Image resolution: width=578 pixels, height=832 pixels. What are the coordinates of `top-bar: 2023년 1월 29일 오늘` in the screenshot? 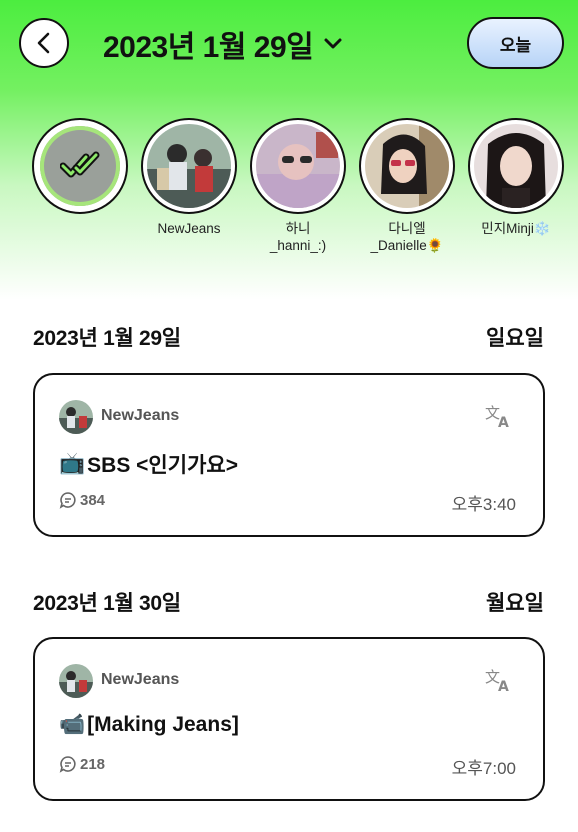 It's located at (289, 45).